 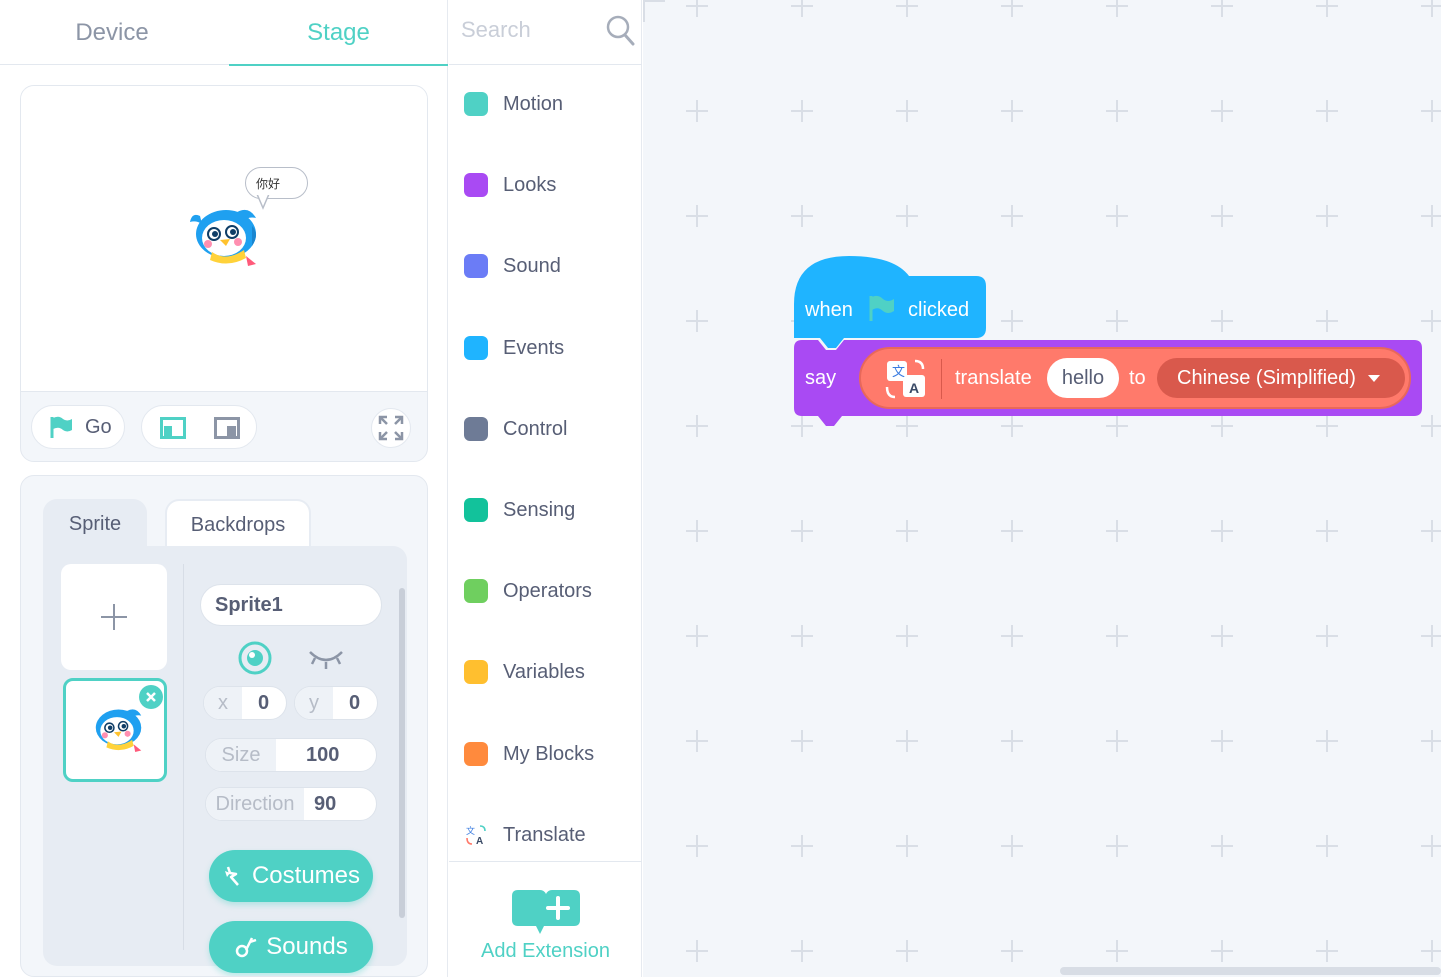 I want to click on hide-sprite-icon, so click(x=326, y=658).